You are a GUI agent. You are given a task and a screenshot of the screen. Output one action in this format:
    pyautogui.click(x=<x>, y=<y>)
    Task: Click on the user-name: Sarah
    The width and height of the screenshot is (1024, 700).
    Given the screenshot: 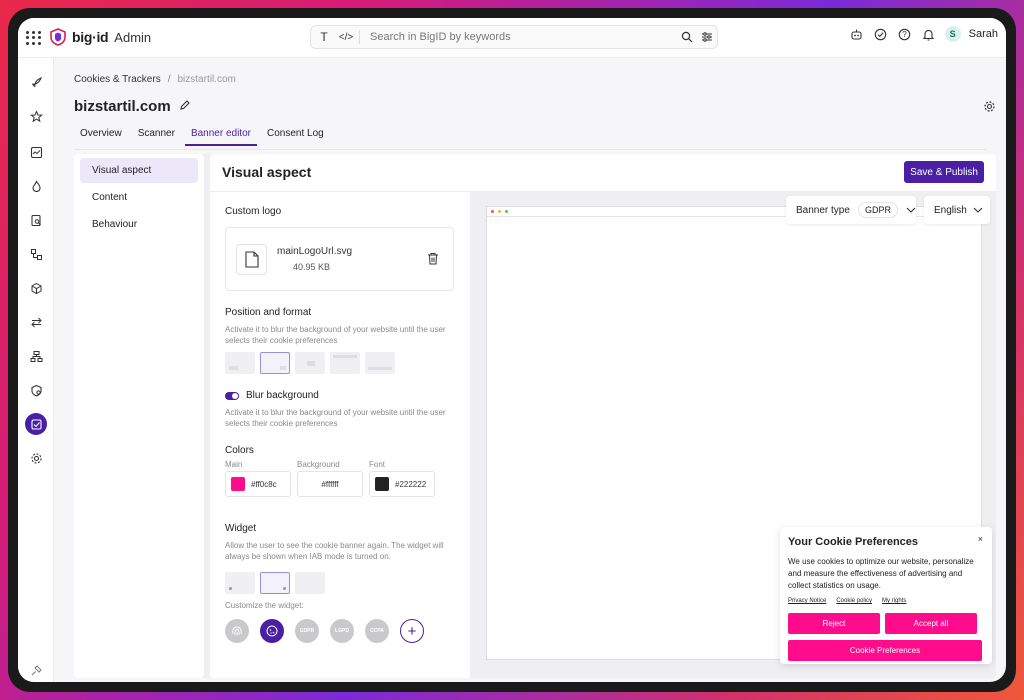 What is the action you would take?
    pyautogui.click(x=983, y=34)
    